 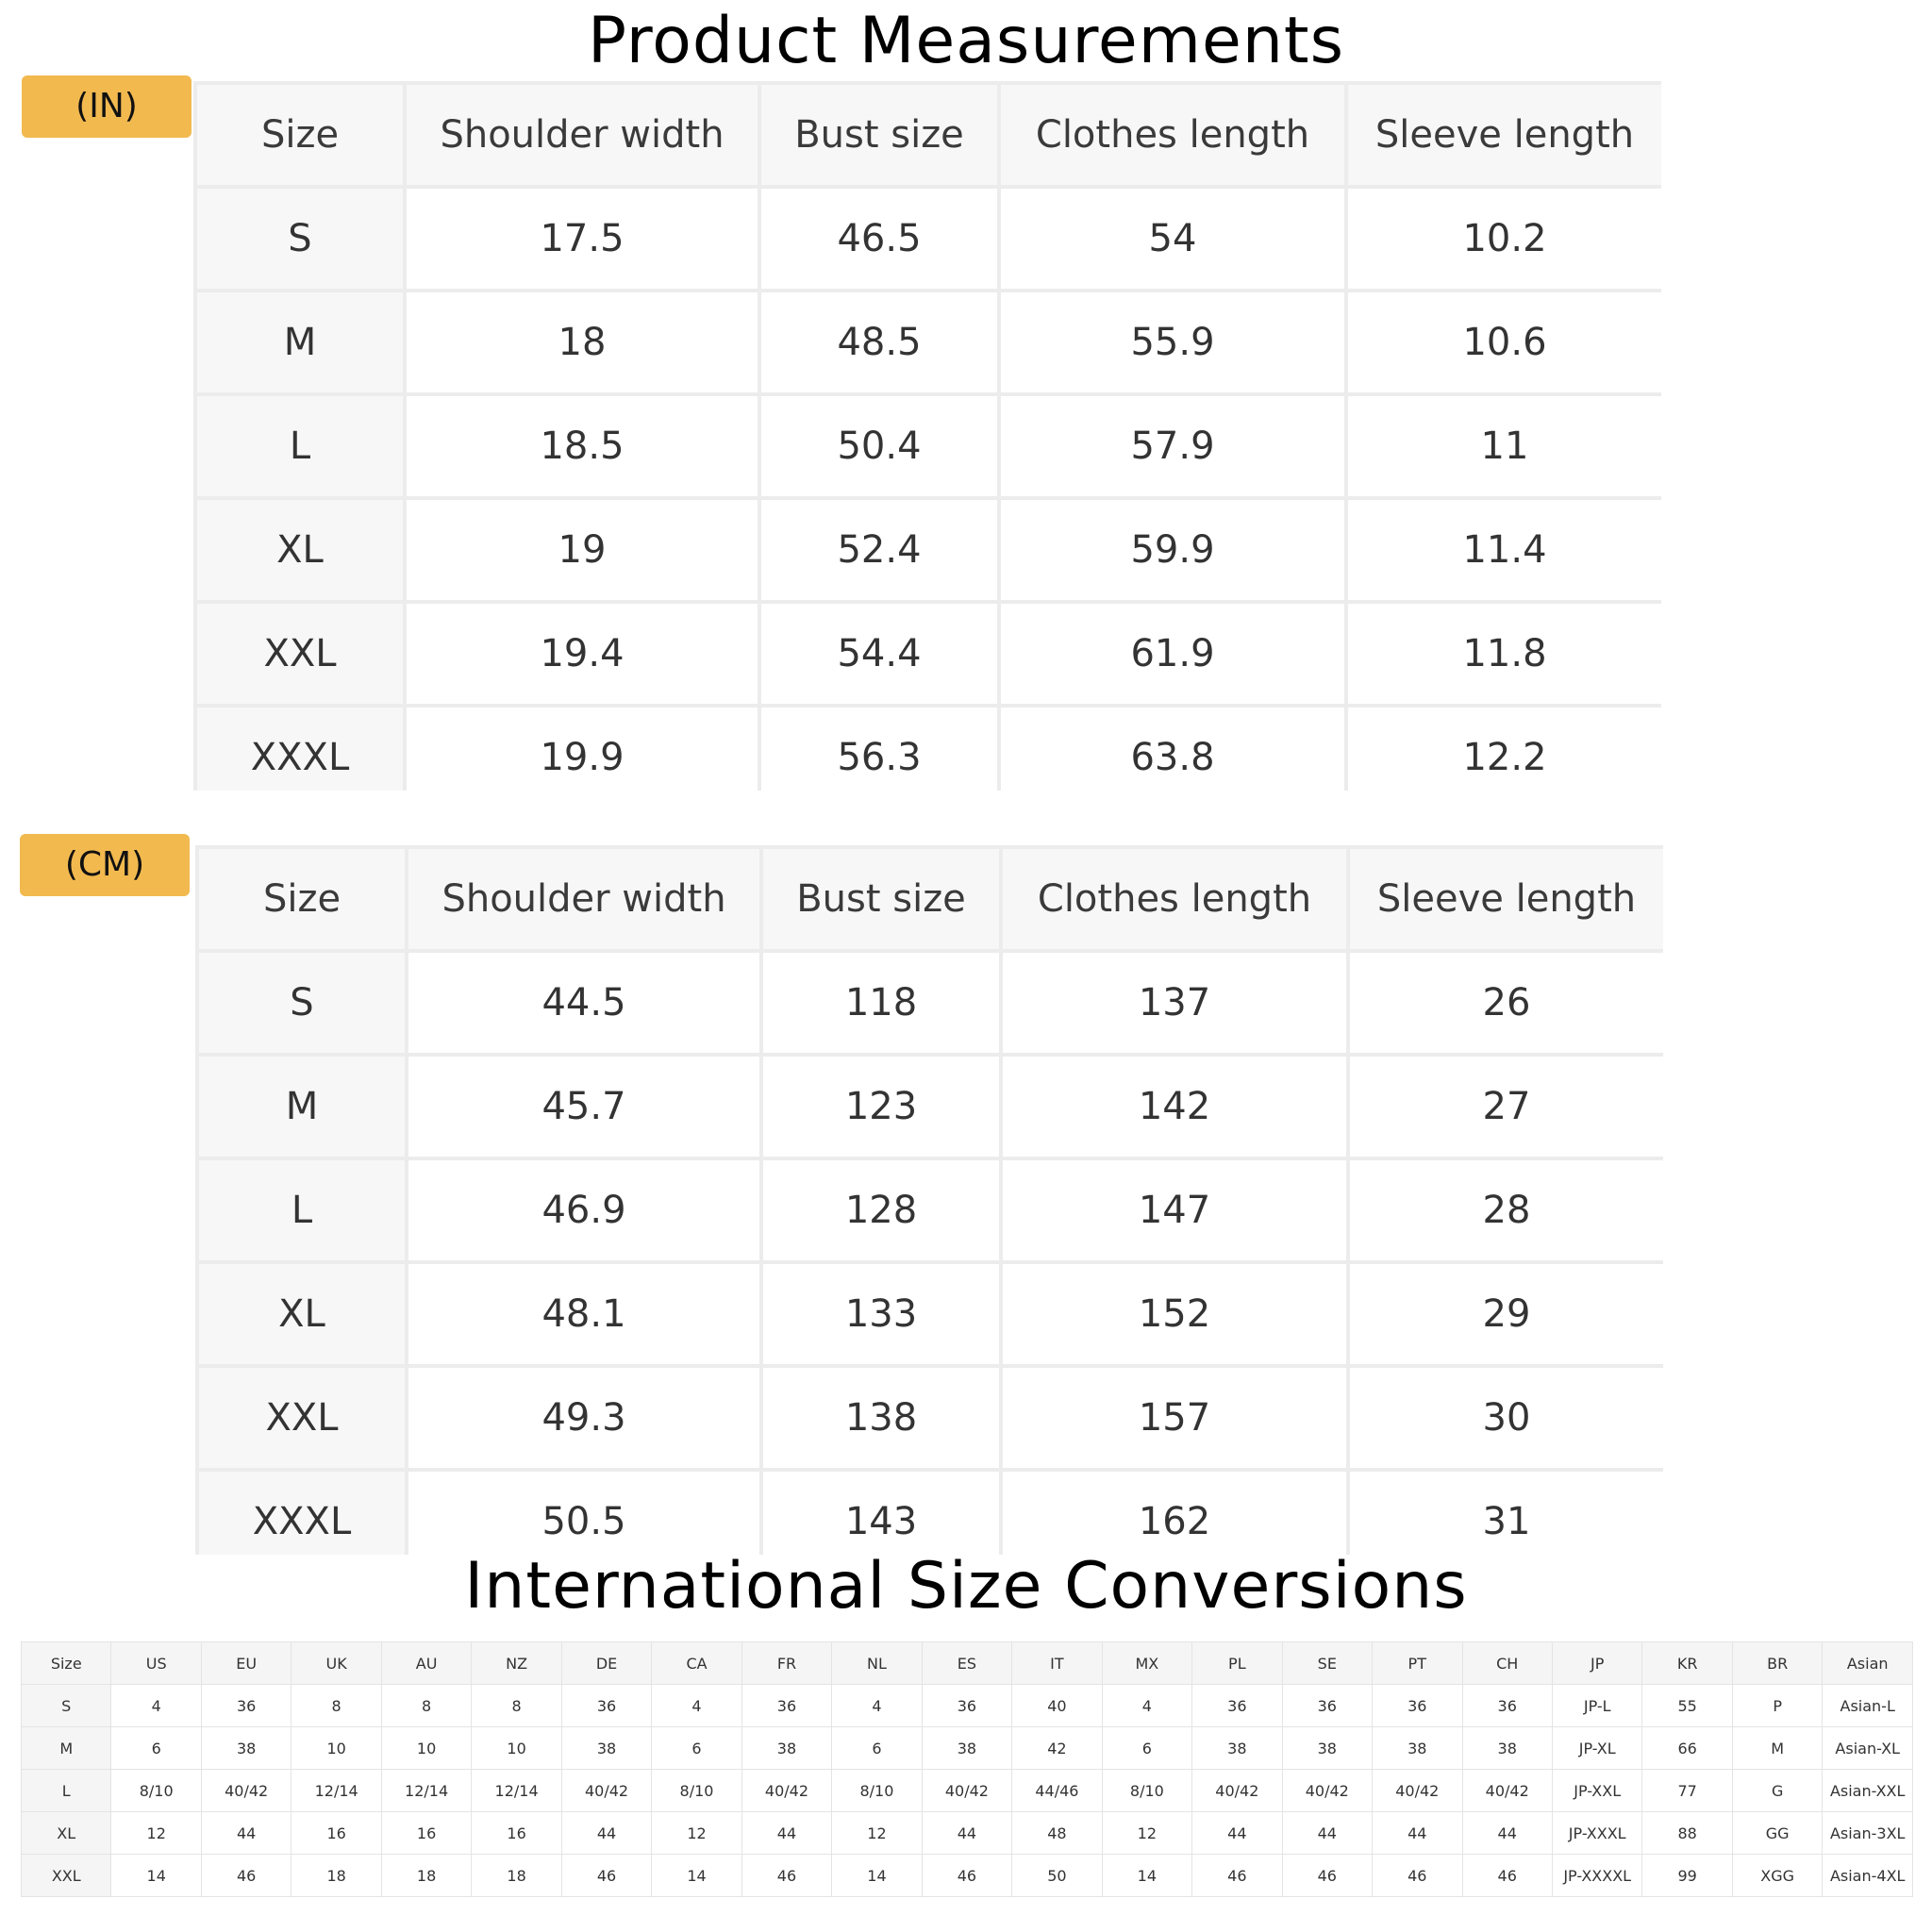 I want to click on value-cell: 49.3, so click(x=584, y=1418).